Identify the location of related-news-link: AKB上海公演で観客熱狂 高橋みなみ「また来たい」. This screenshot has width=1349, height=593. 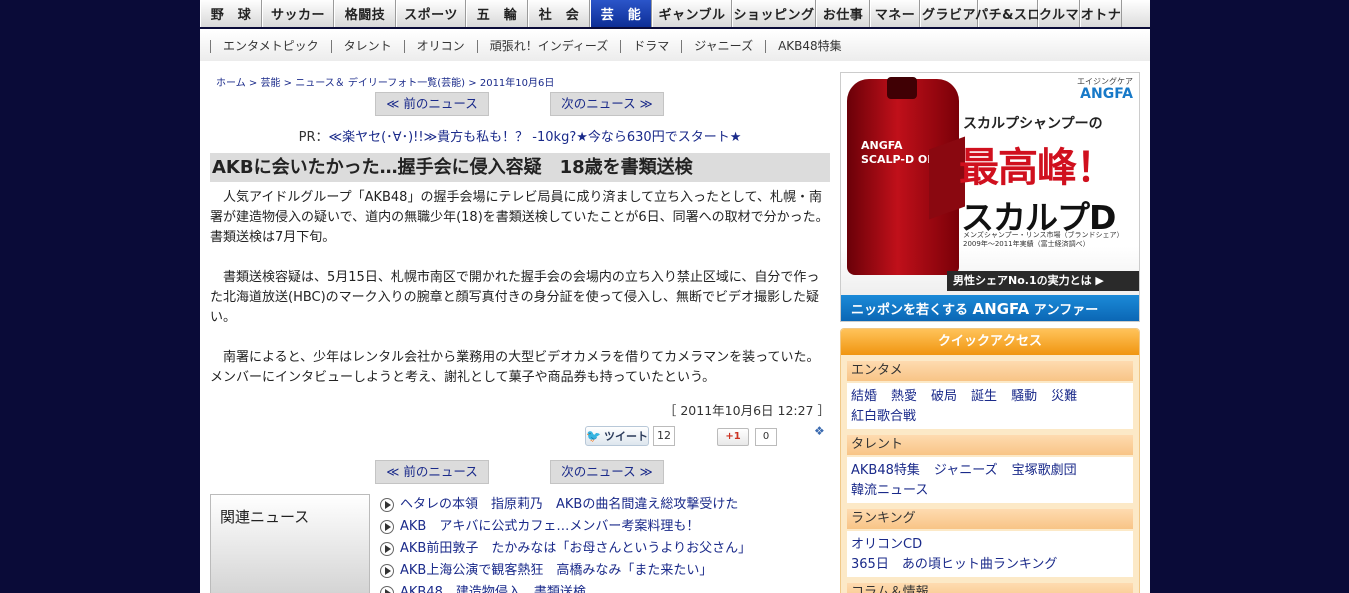
(556, 571).